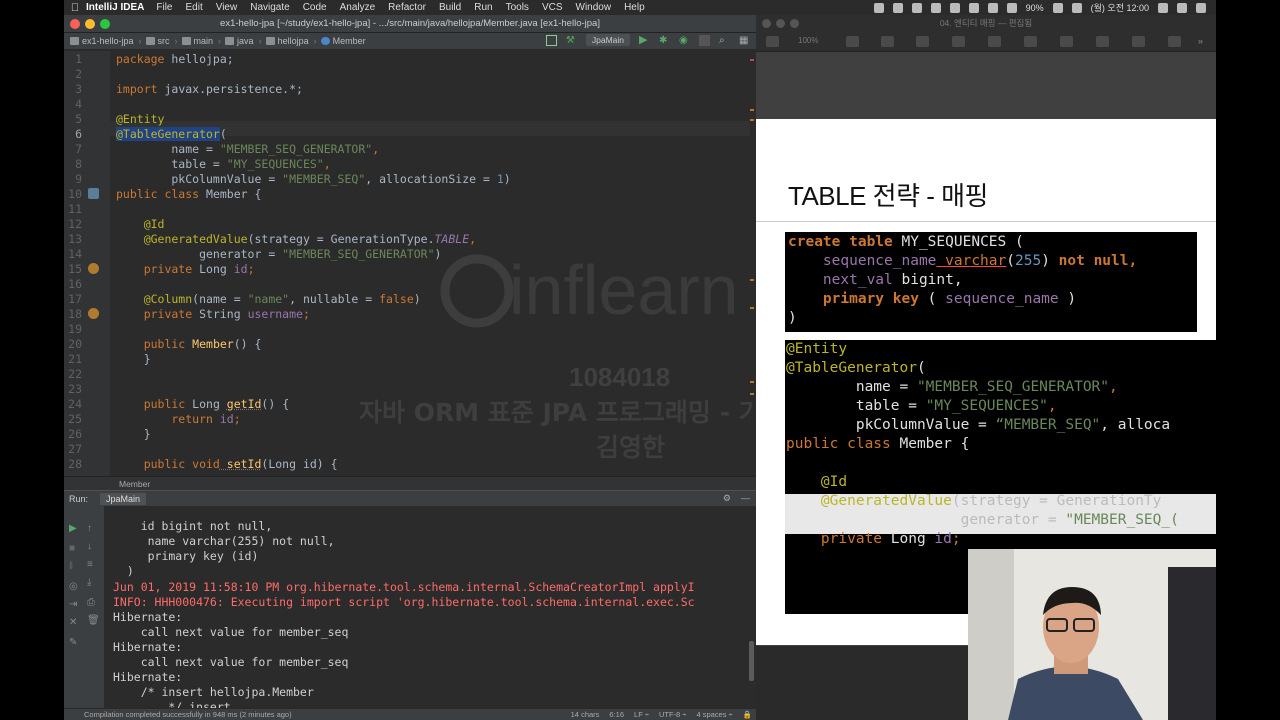 This screenshot has height=720, width=1280. I want to click on breadcrumb-package: hellojpa ›, so click(291, 41).